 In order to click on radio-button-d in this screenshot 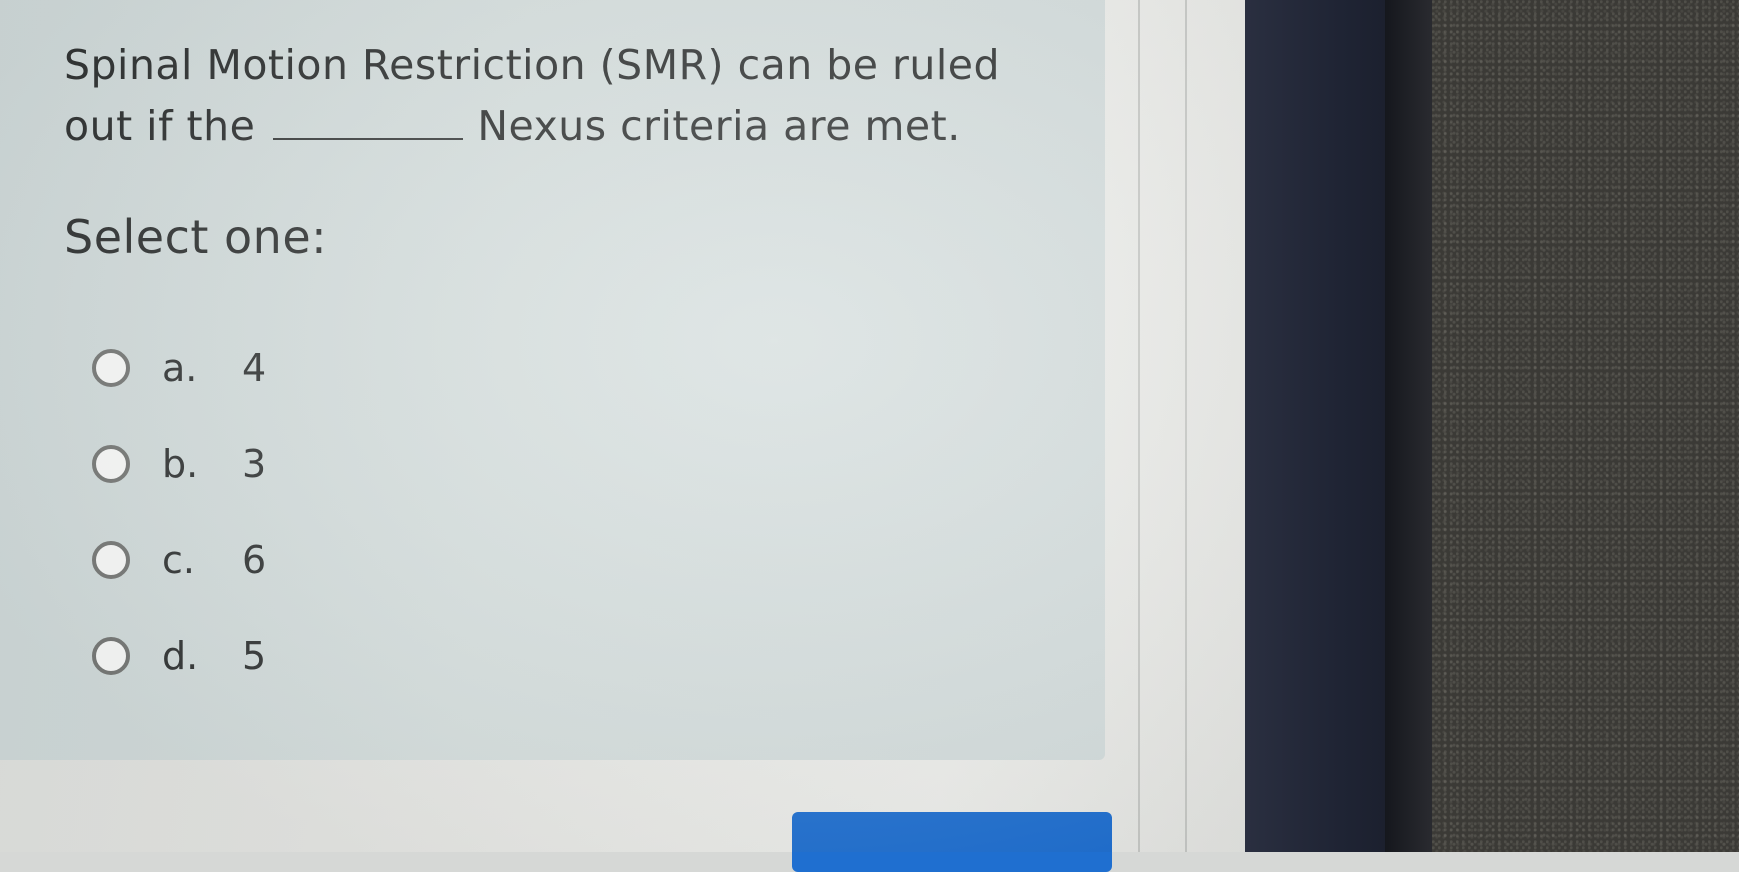, I will do `click(111, 656)`.